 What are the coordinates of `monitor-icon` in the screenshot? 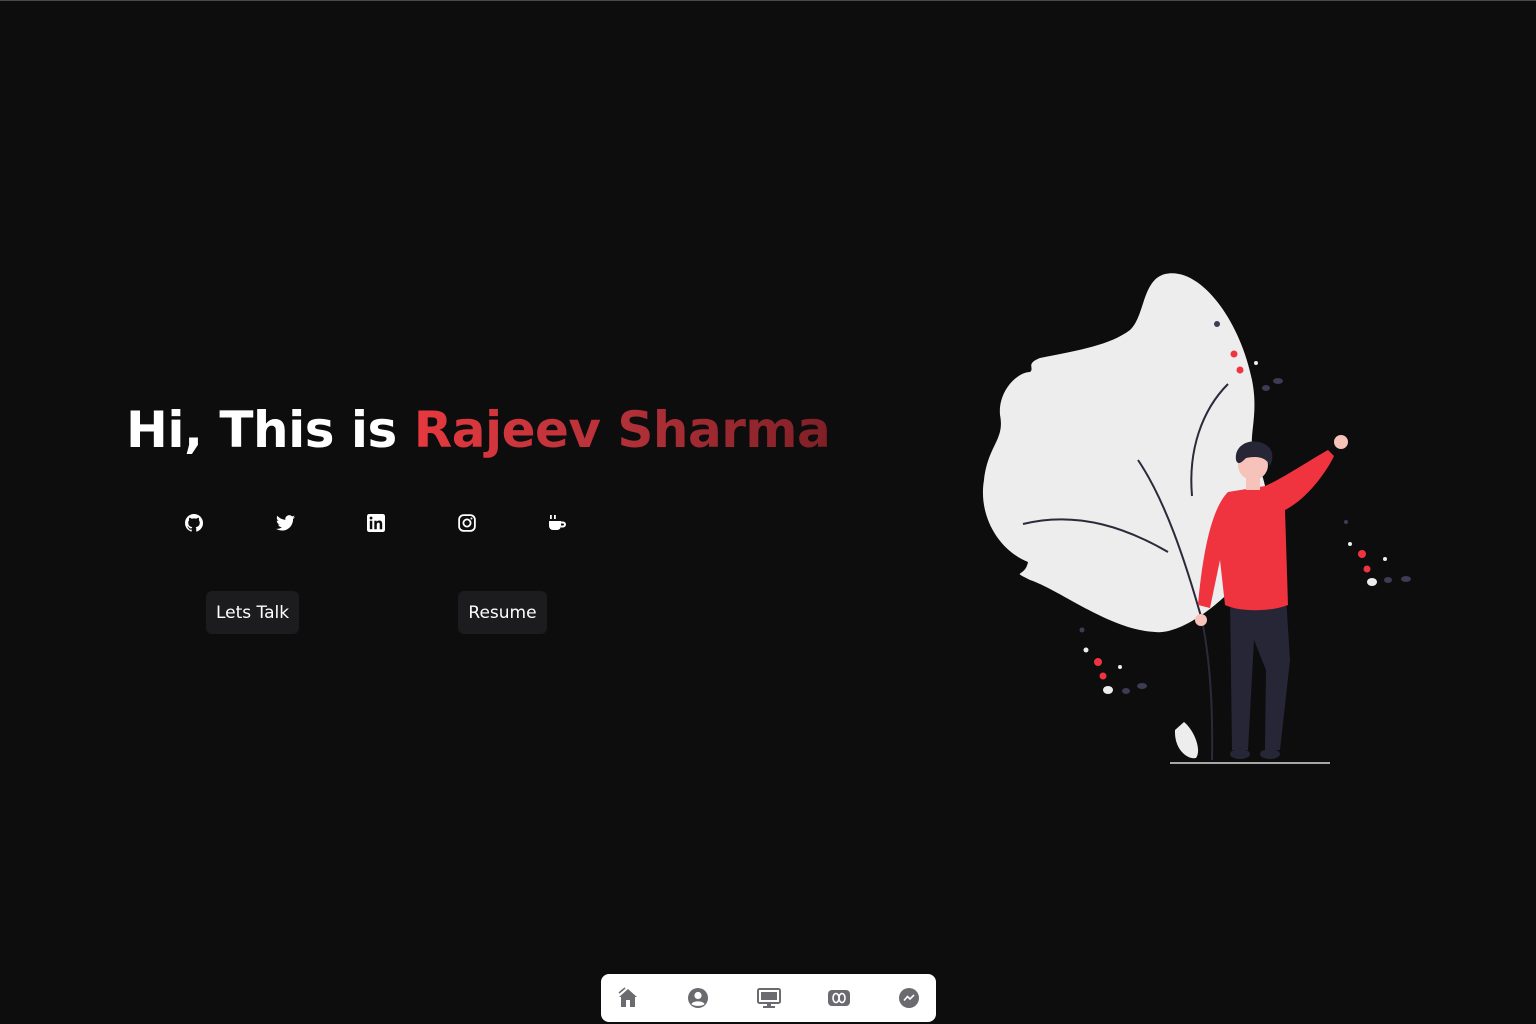 It's located at (769, 998).